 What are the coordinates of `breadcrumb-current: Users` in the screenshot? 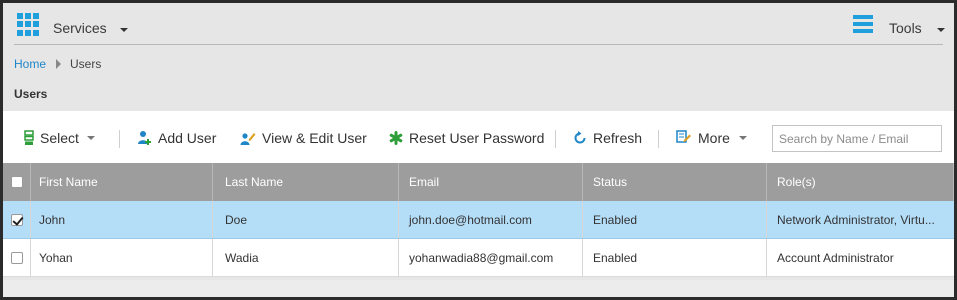 It's located at (86, 64).